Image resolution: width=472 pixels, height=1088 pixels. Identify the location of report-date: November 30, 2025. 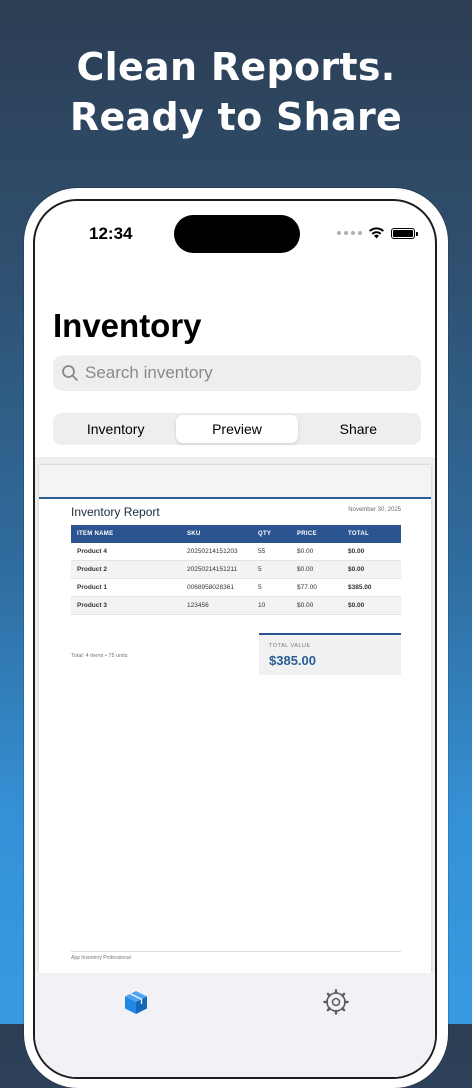
(374, 510).